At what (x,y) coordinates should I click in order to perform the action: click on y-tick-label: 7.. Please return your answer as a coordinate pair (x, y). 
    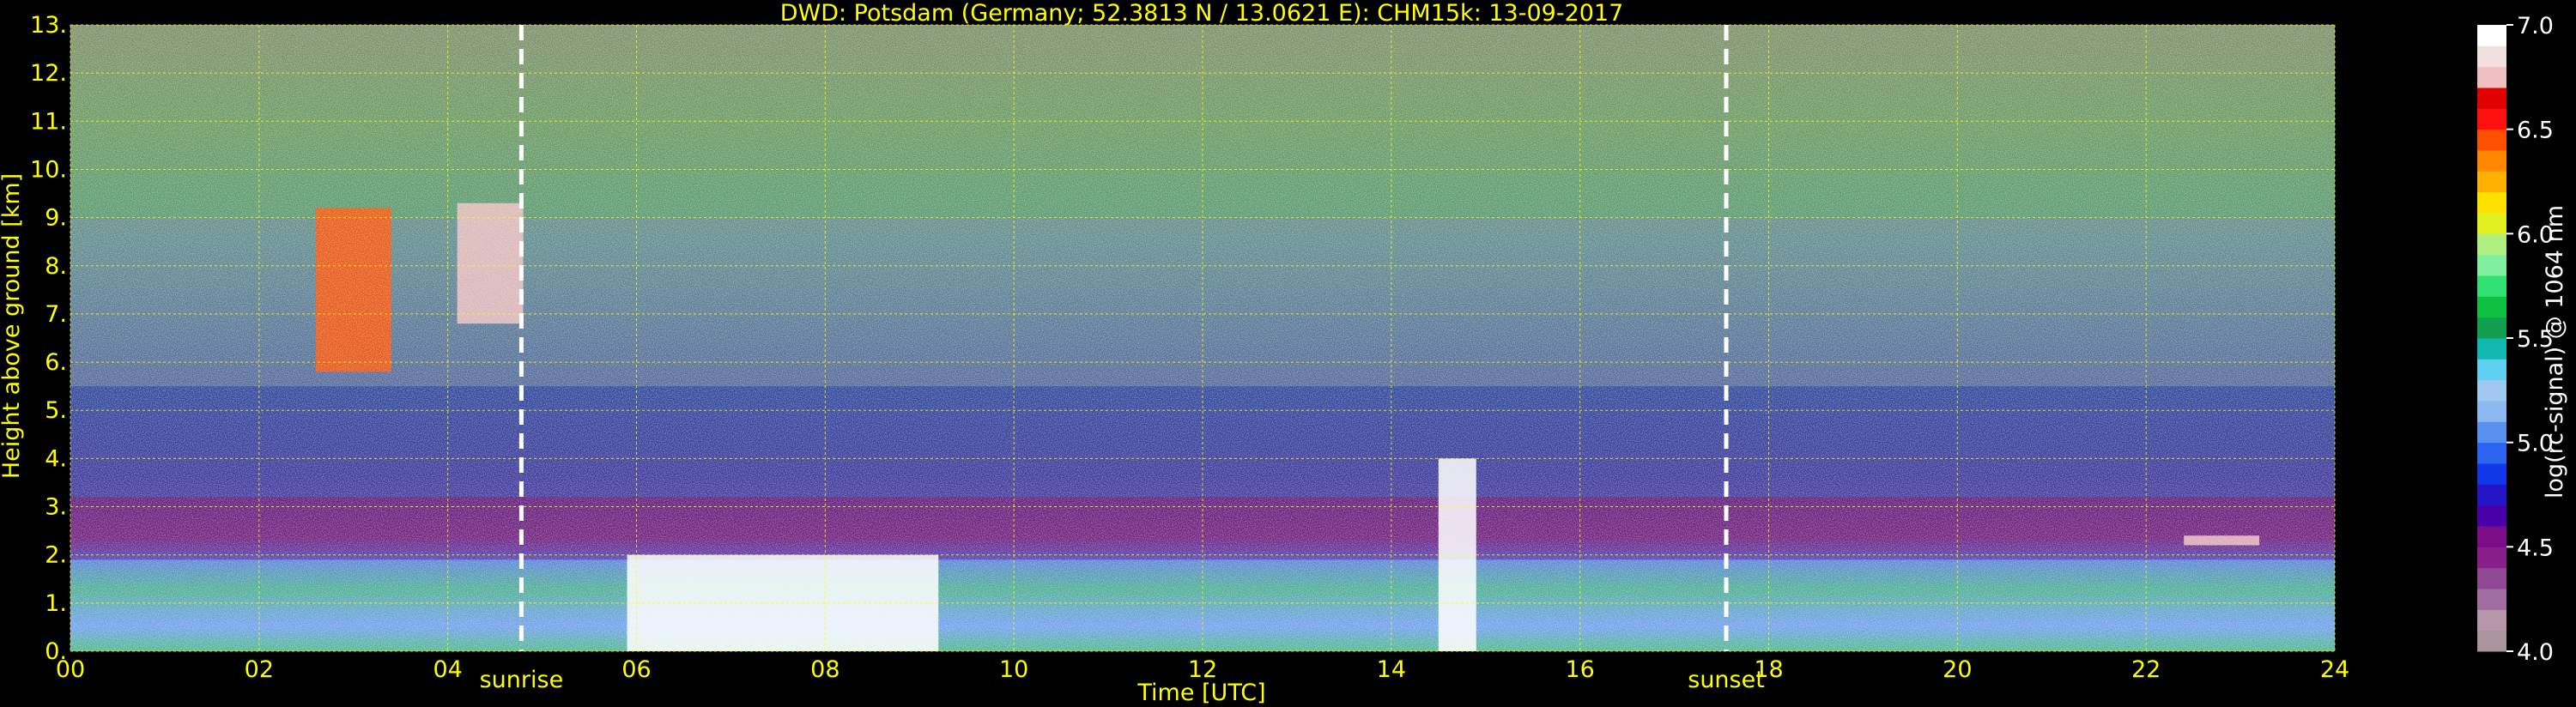
    Looking at the image, I should click on (56, 314).